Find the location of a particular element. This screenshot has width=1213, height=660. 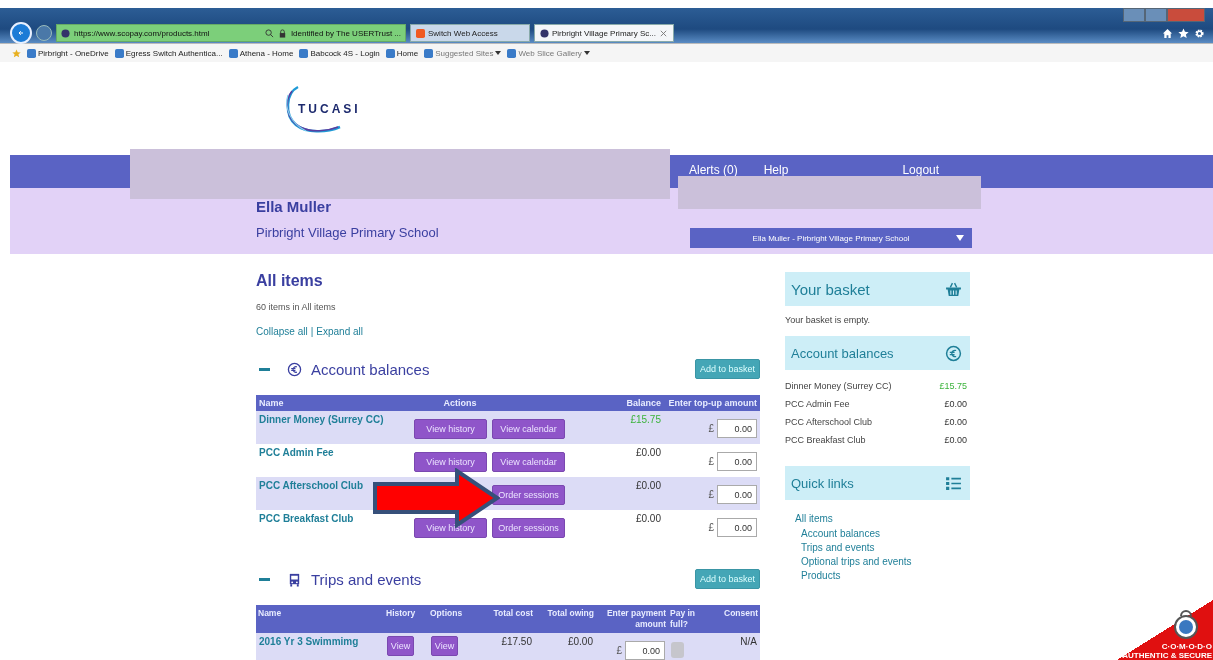

page-title: All items is located at coordinates (290, 281).